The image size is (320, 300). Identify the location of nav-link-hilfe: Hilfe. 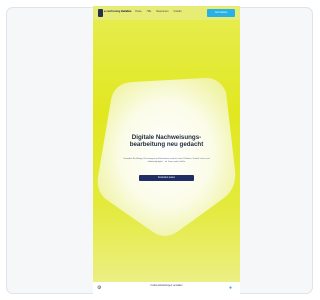
(149, 12).